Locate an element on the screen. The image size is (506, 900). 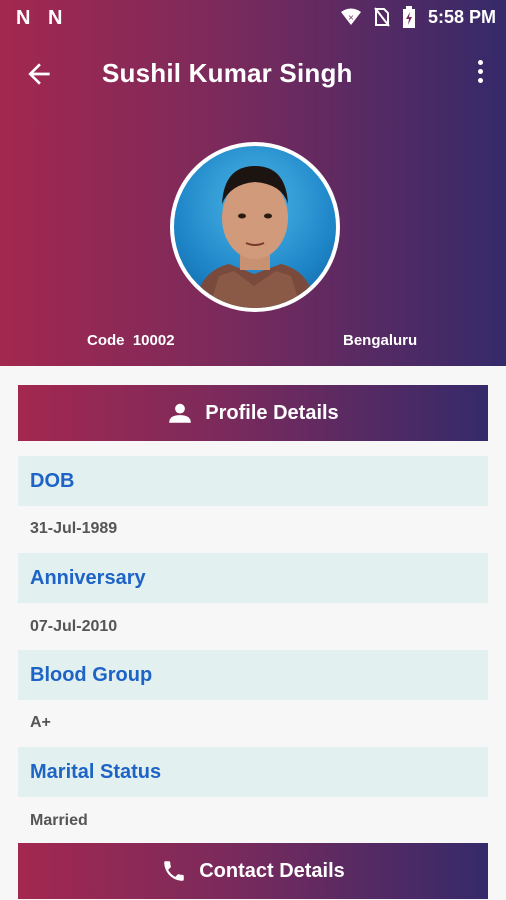
avatar is located at coordinates (255, 227).